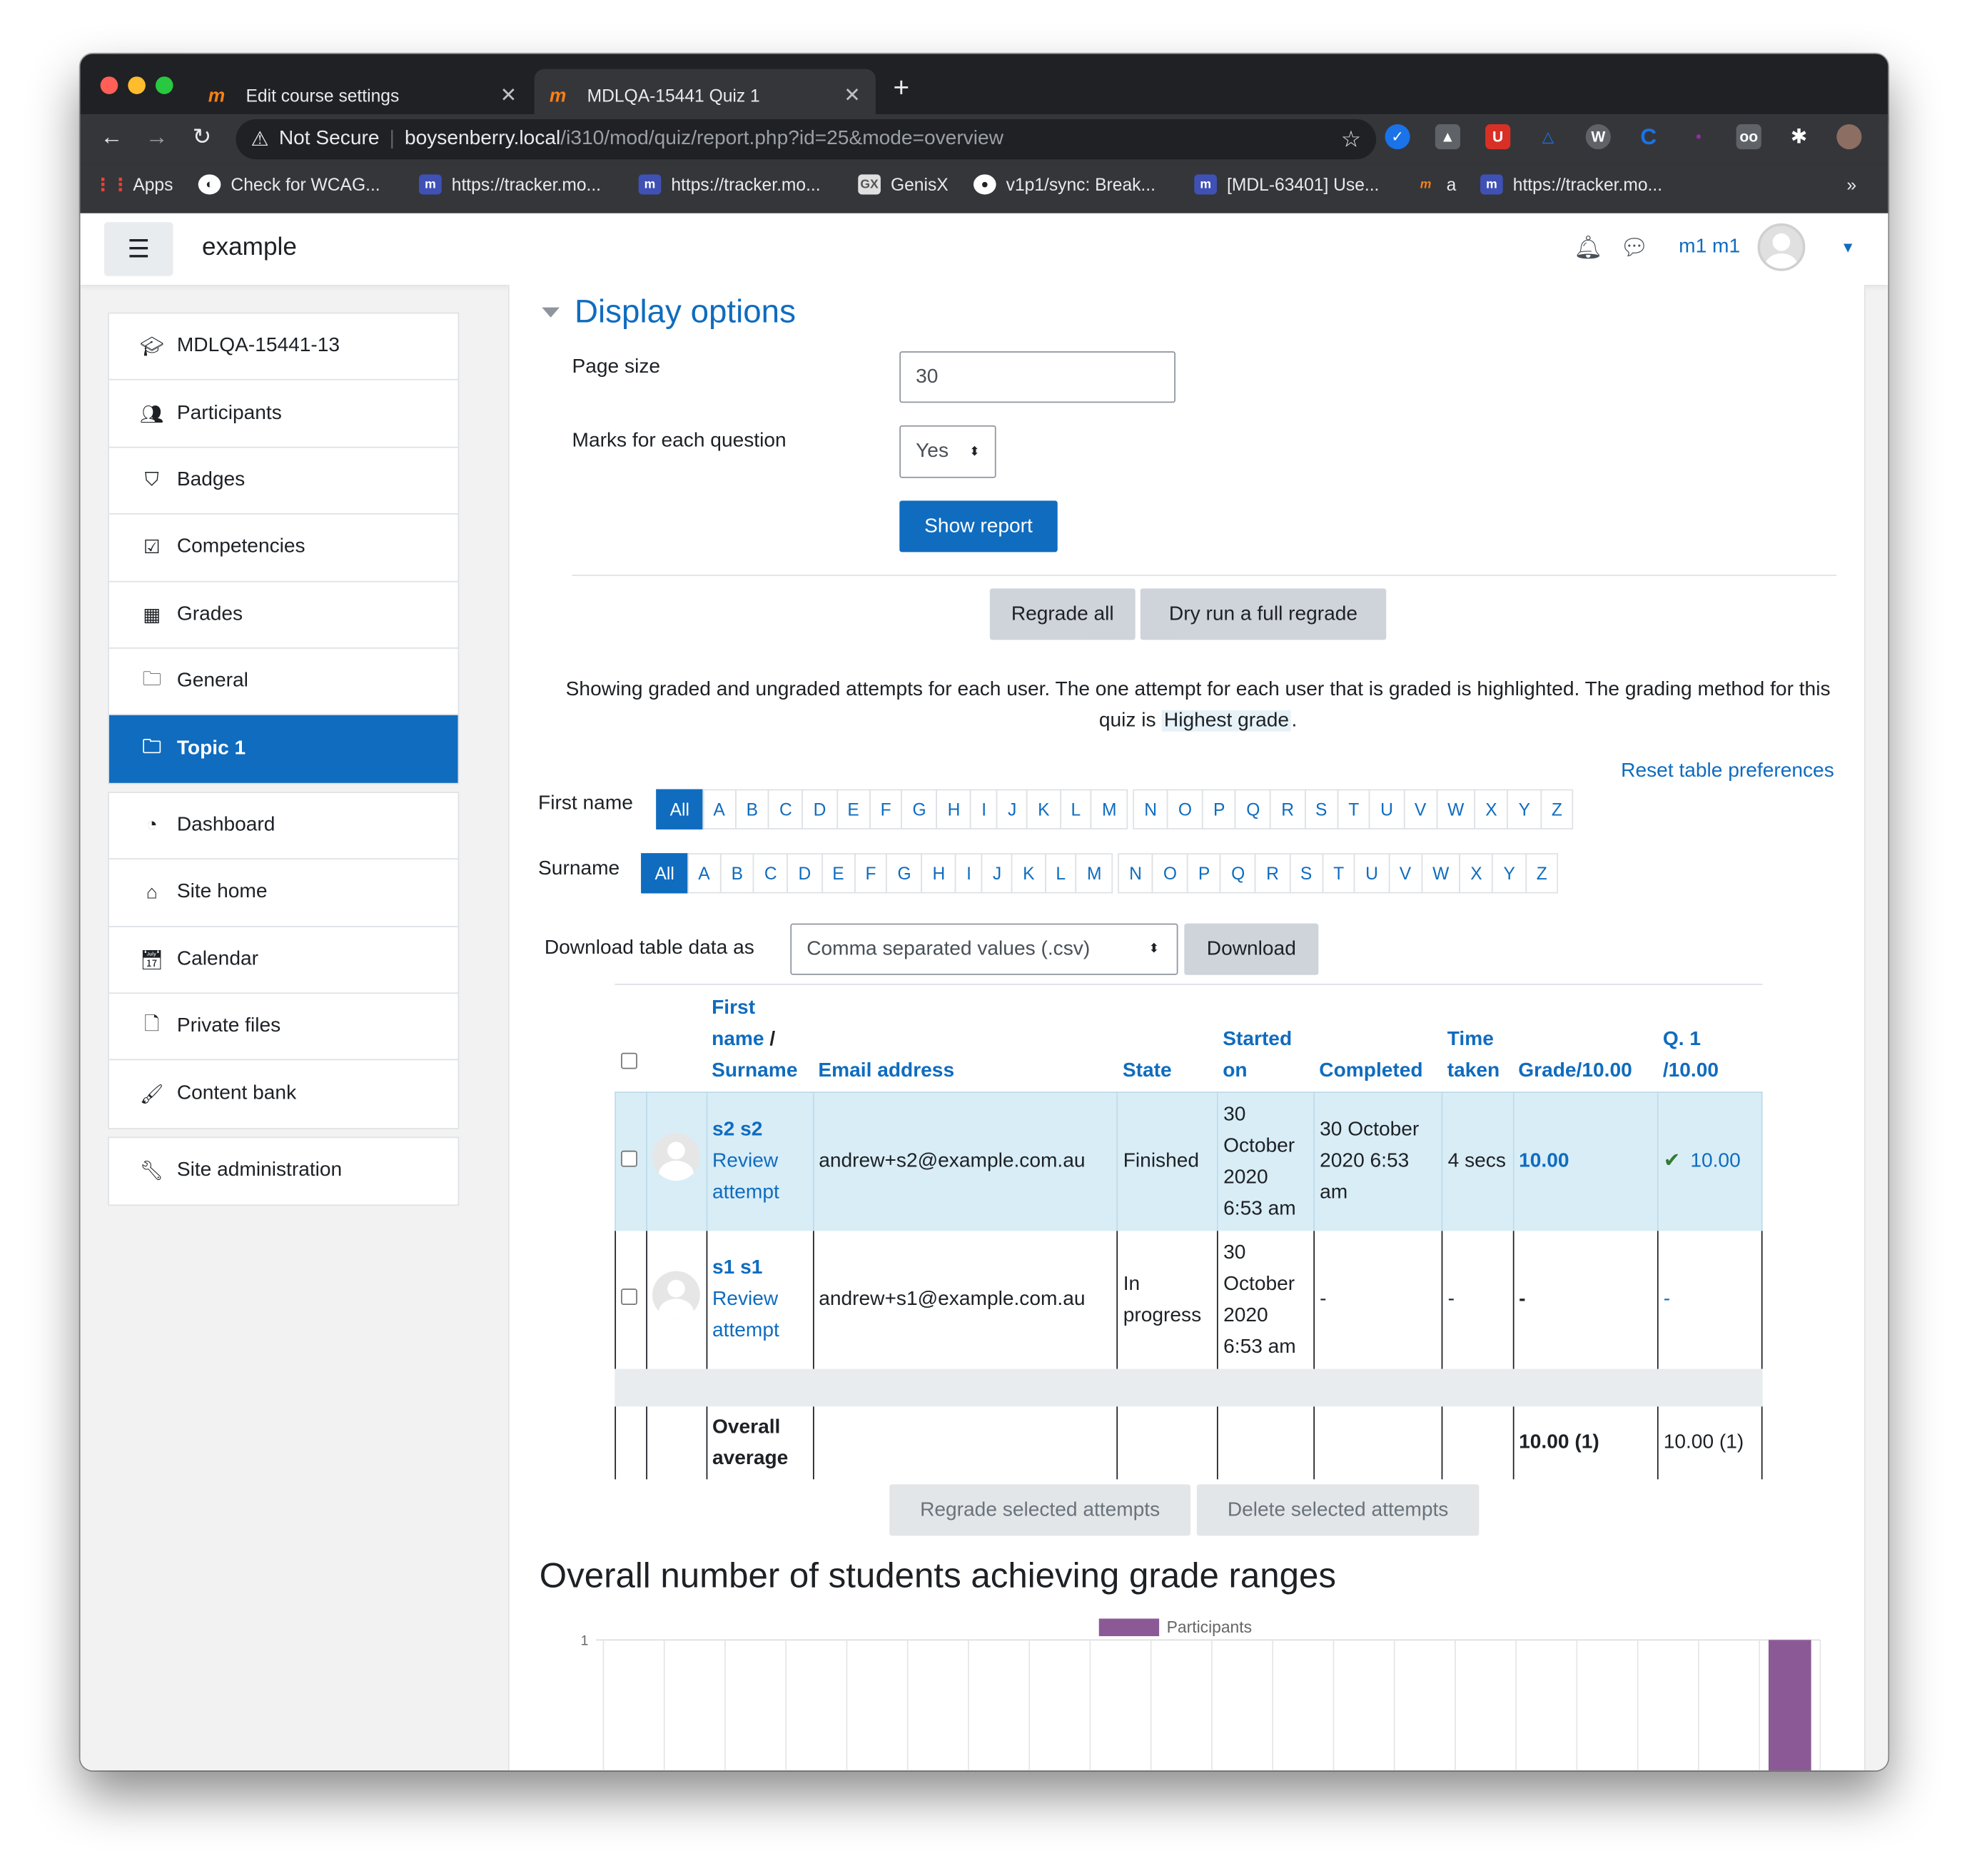 The width and height of the screenshot is (1967, 1876). Describe the element at coordinates (737, 1268) in the screenshot. I see `user-name-link: s1 s1` at that location.